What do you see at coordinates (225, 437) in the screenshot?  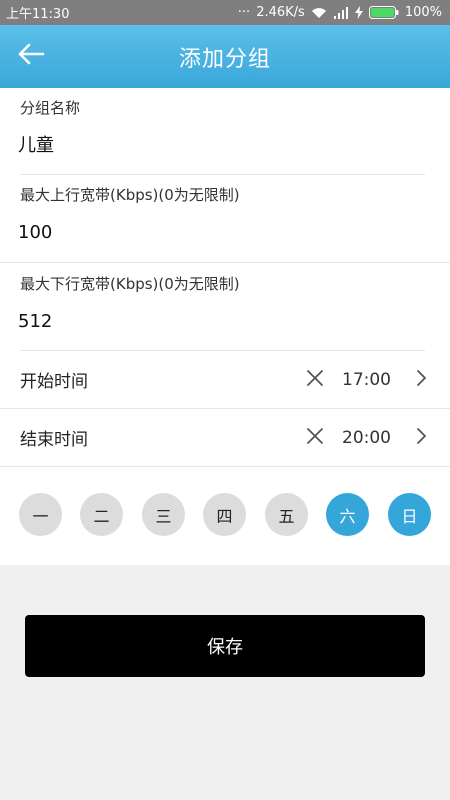 I see `end-time-row: 结束时间 20:00` at bounding box center [225, 437].